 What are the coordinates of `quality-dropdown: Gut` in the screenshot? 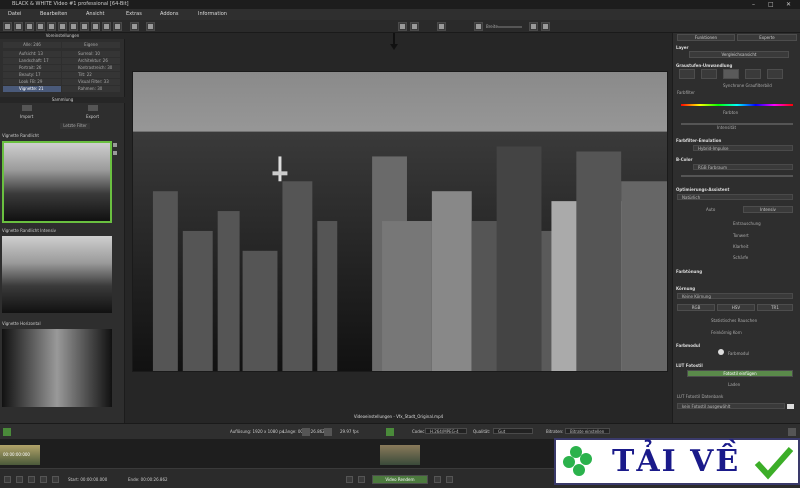 It's located at (513, 431).